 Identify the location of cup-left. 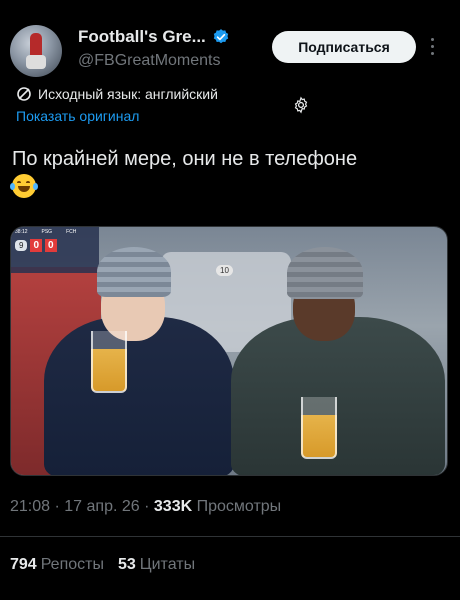
(109, 362).